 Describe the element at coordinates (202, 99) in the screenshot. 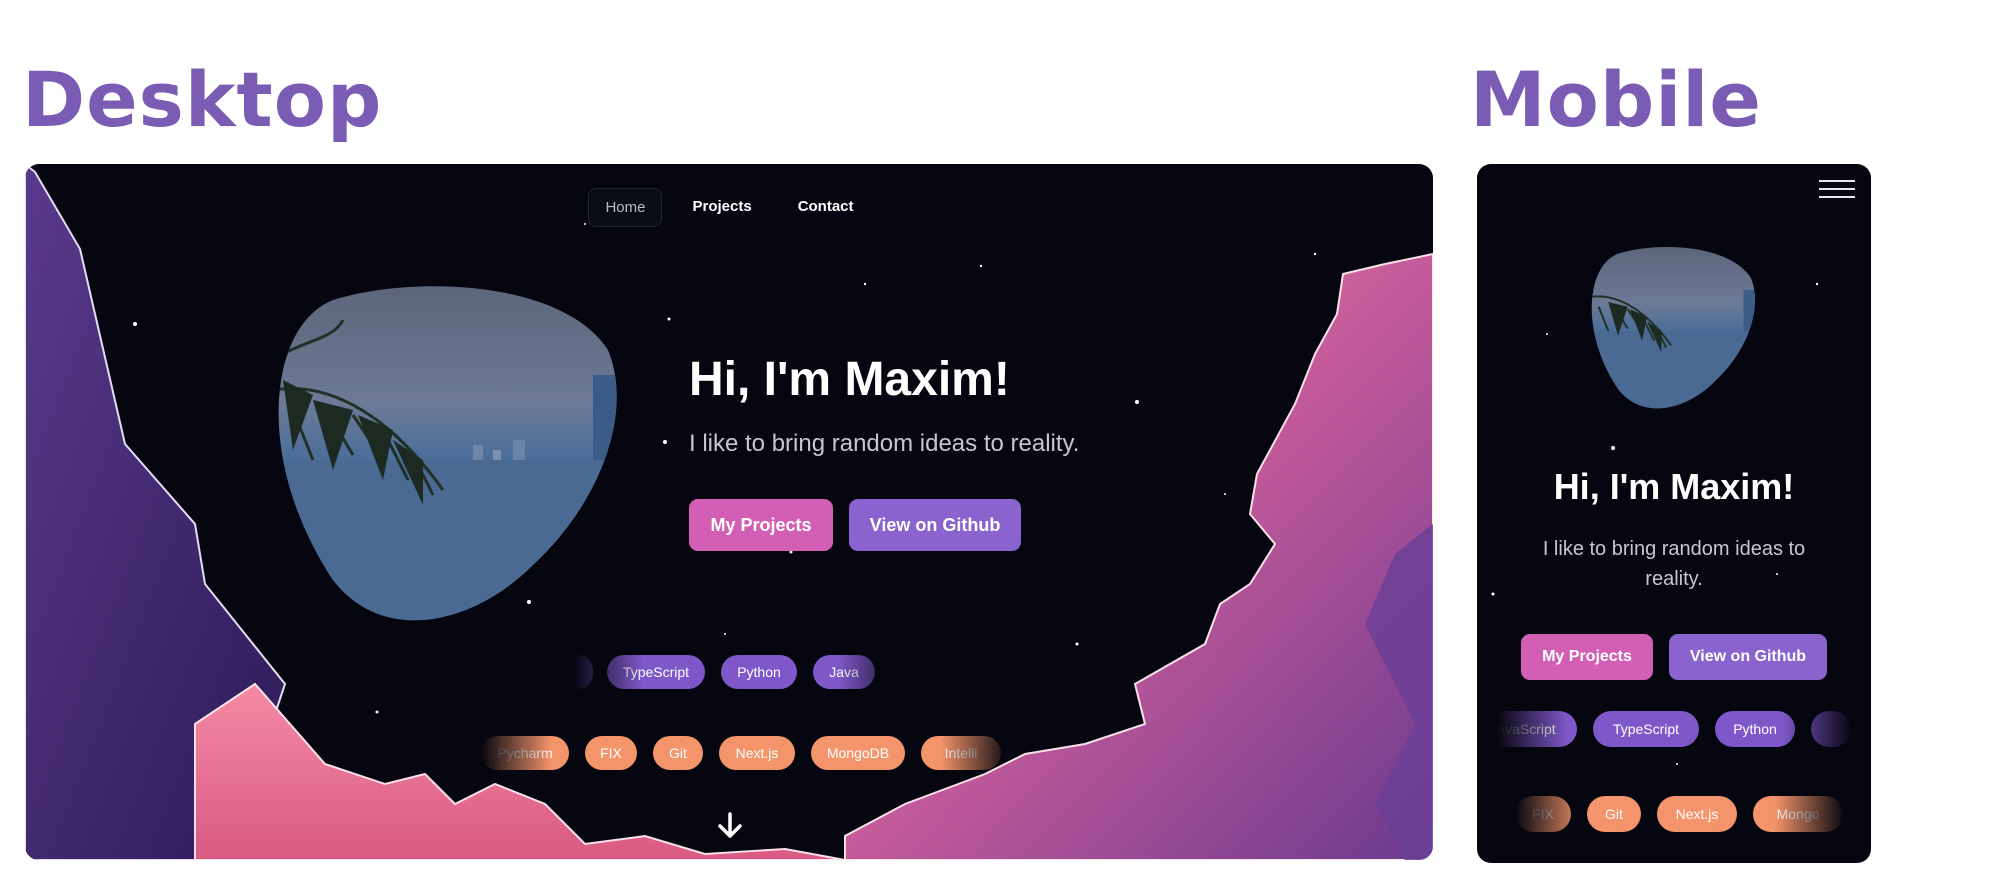

I see `desktop-heading: Desktop` at that location.